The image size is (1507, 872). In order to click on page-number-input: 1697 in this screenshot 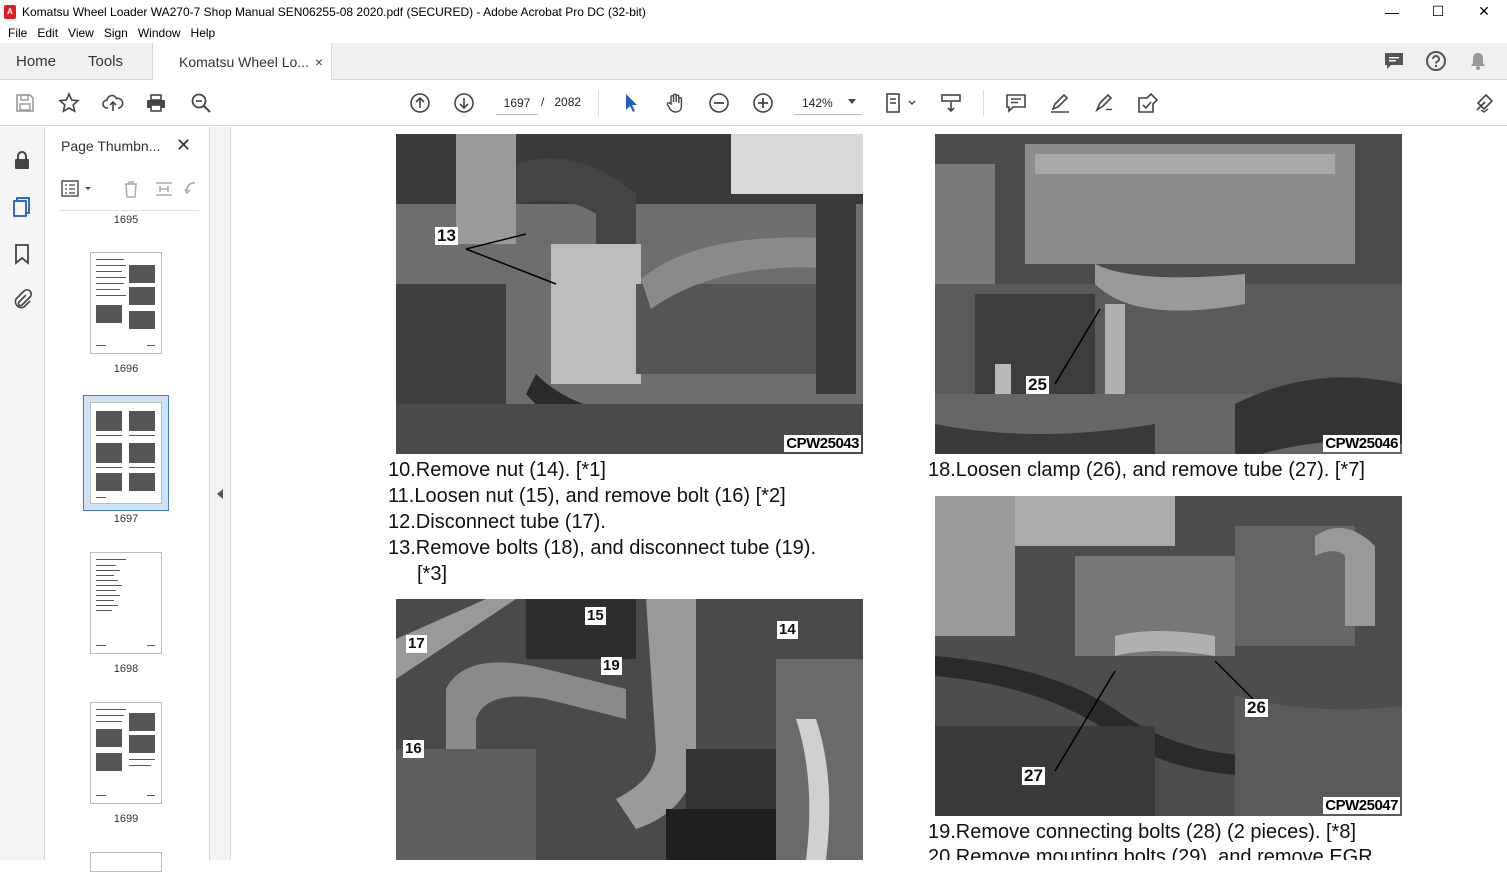, I will do `click(517, 103)`.